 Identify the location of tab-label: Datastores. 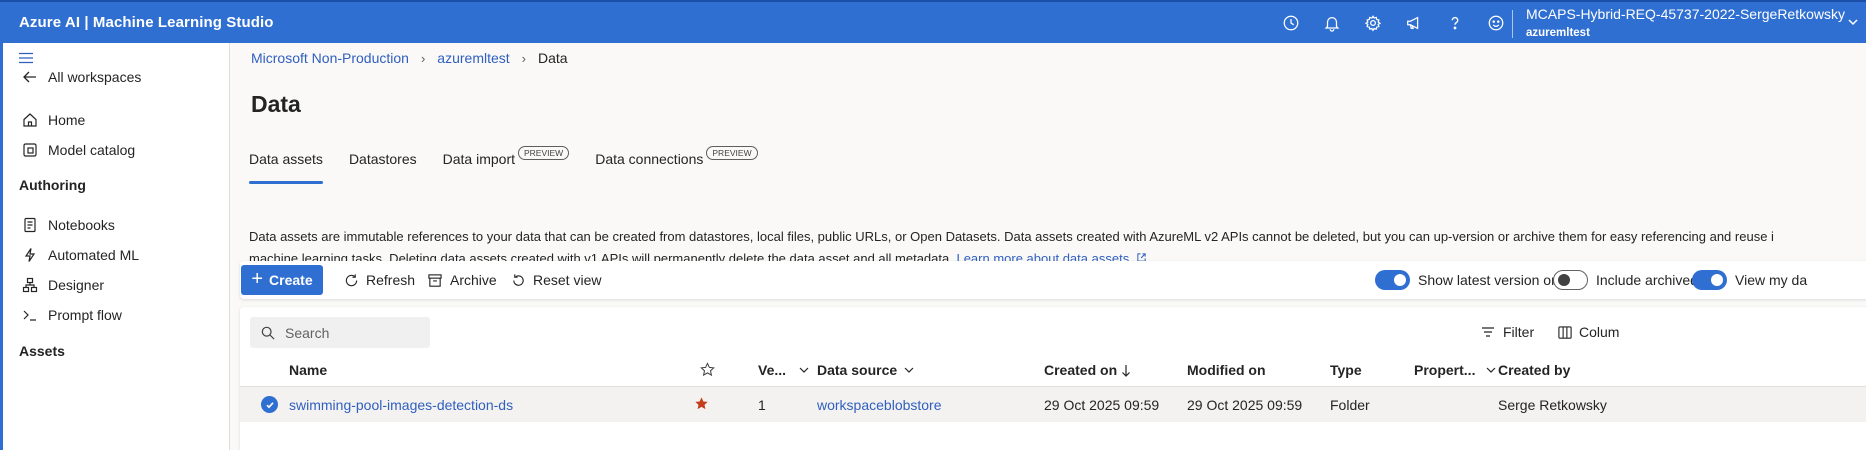
(382, 159).